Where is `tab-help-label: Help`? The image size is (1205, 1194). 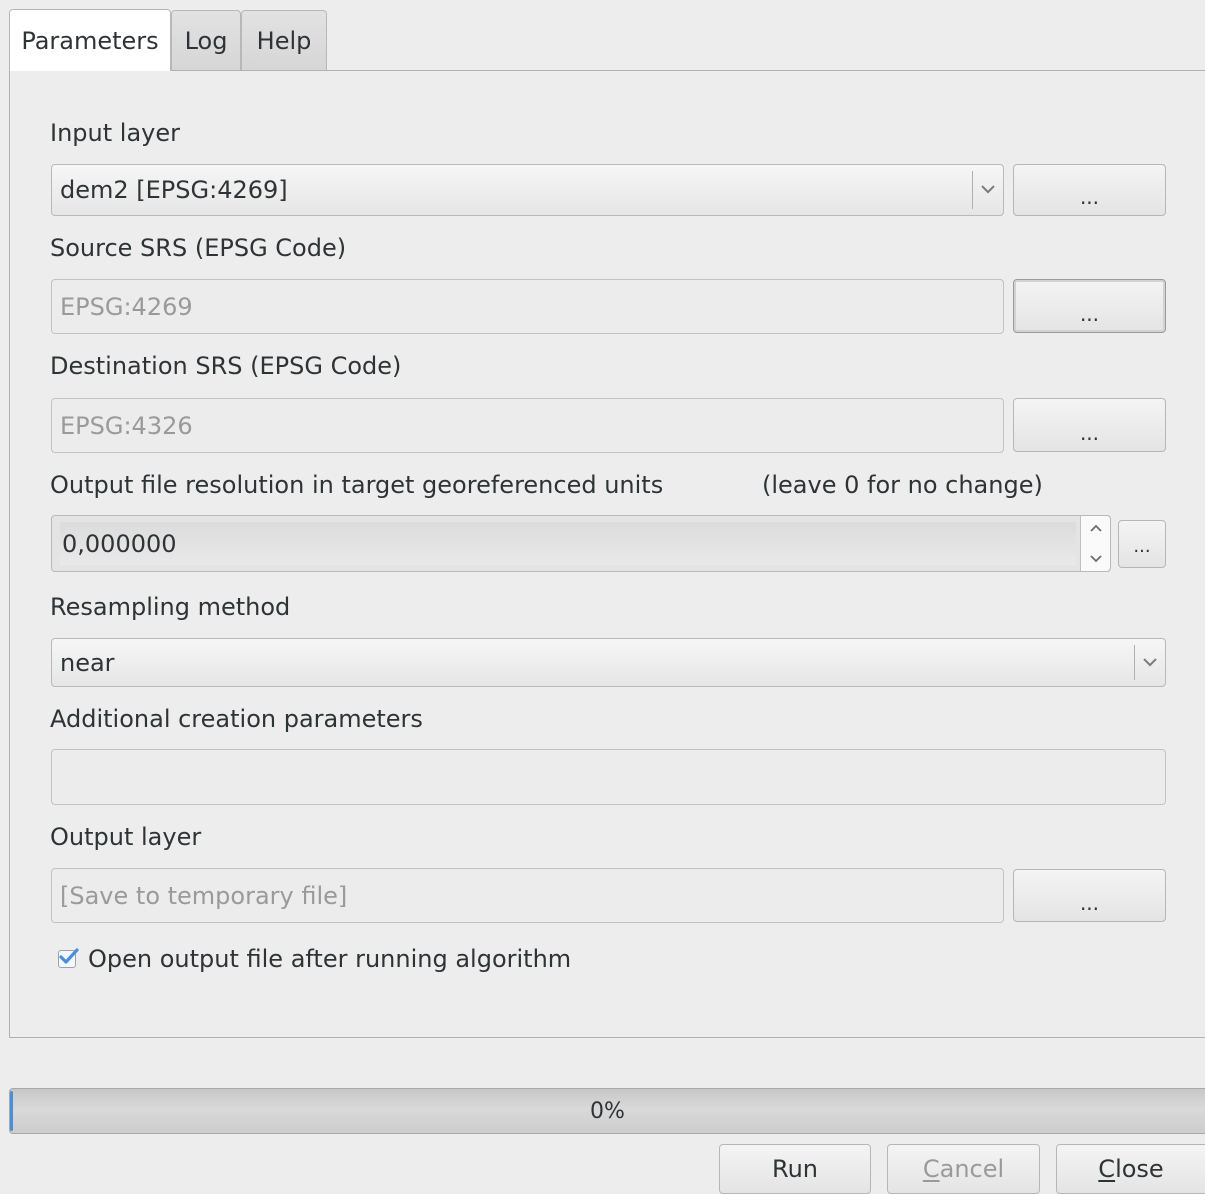 tab-help-label: Help is located at coordinates (284, 40).